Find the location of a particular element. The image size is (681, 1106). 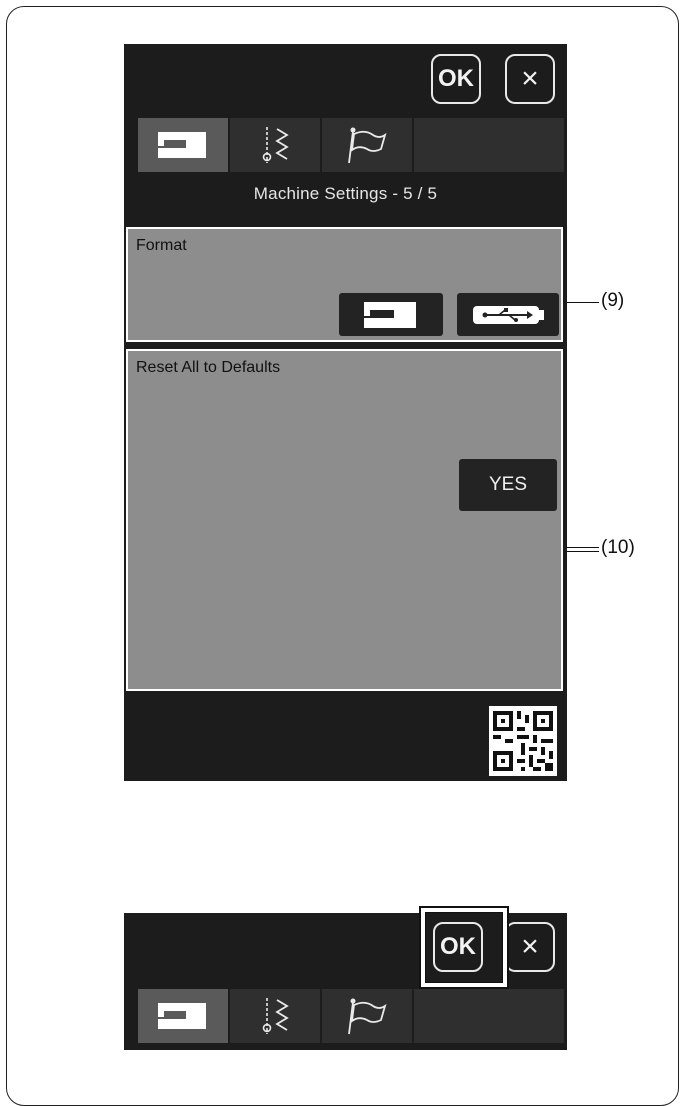

footer-bar is located at coordinates (345, 739).